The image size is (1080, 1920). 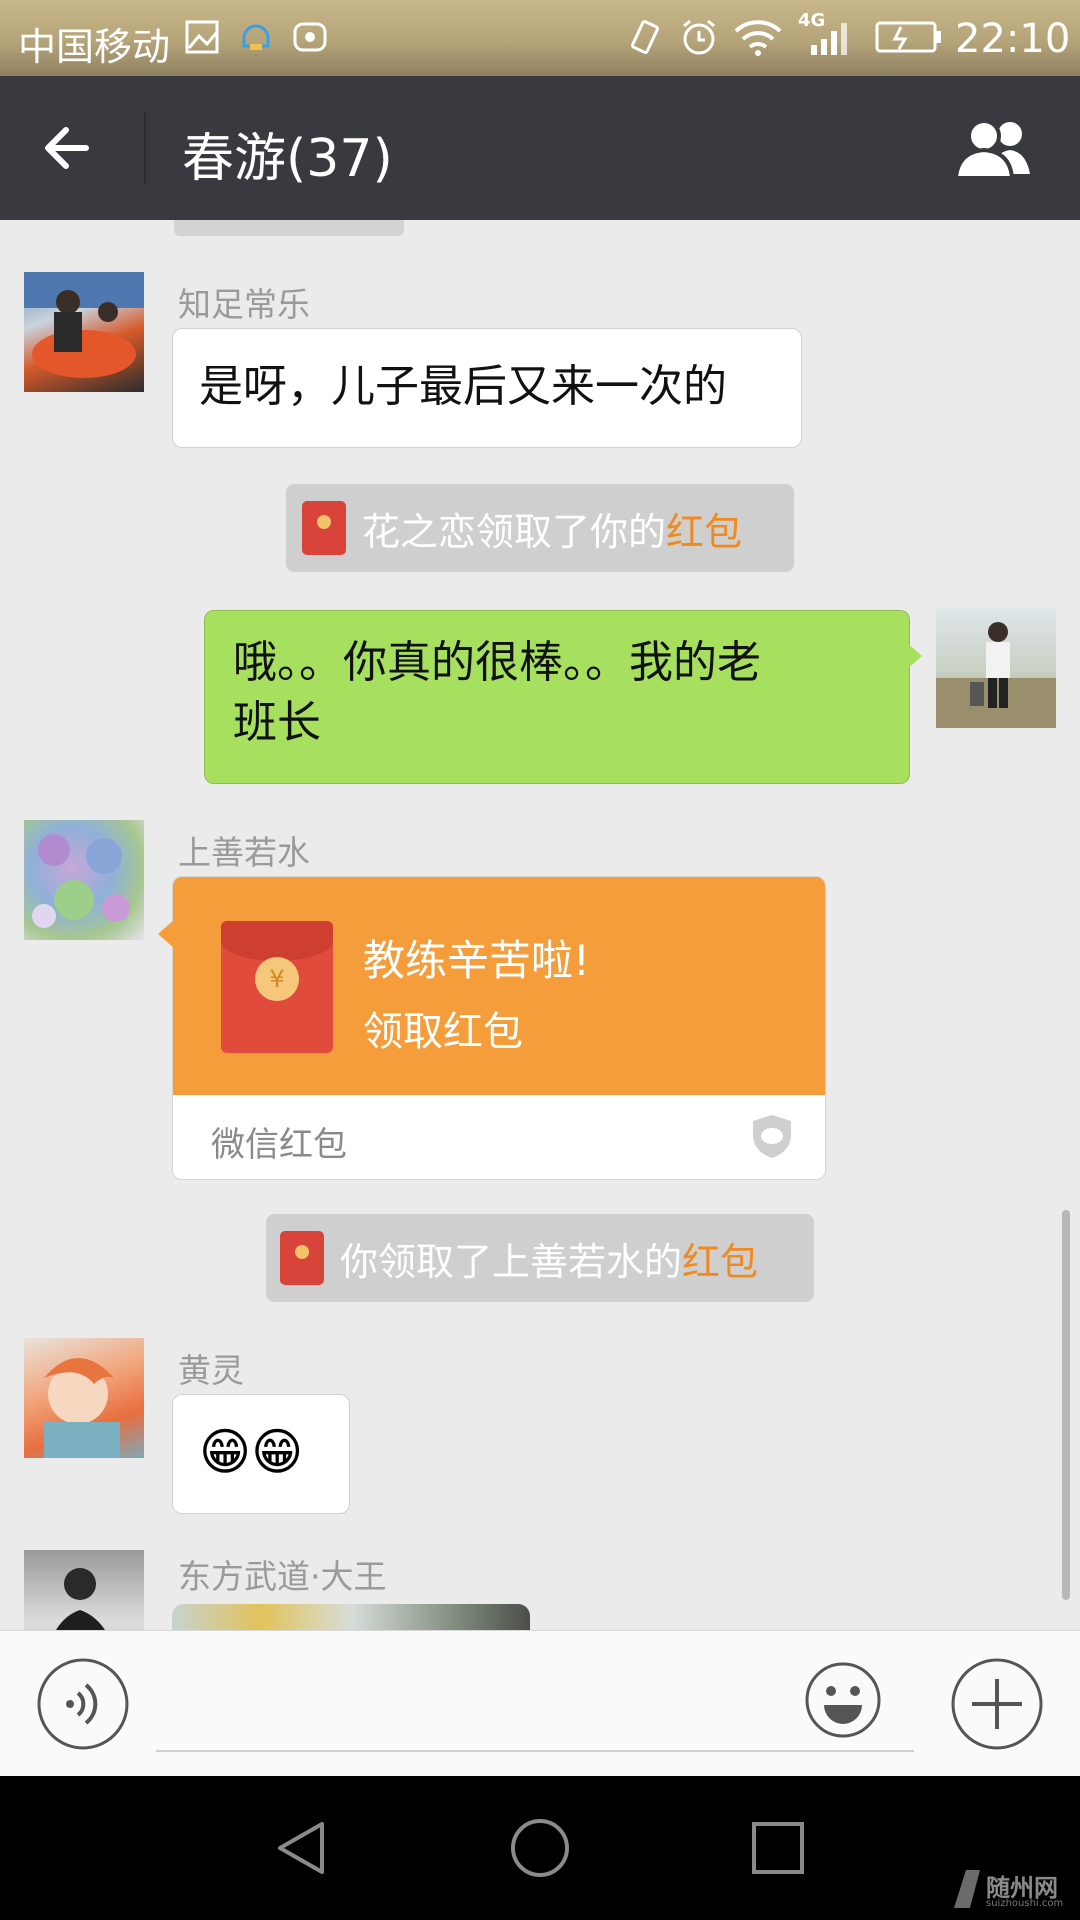 What do you see at coordinates (645, 37) in the screenshot?
I see `vibrate-icon` at bounding box center [645, 37].